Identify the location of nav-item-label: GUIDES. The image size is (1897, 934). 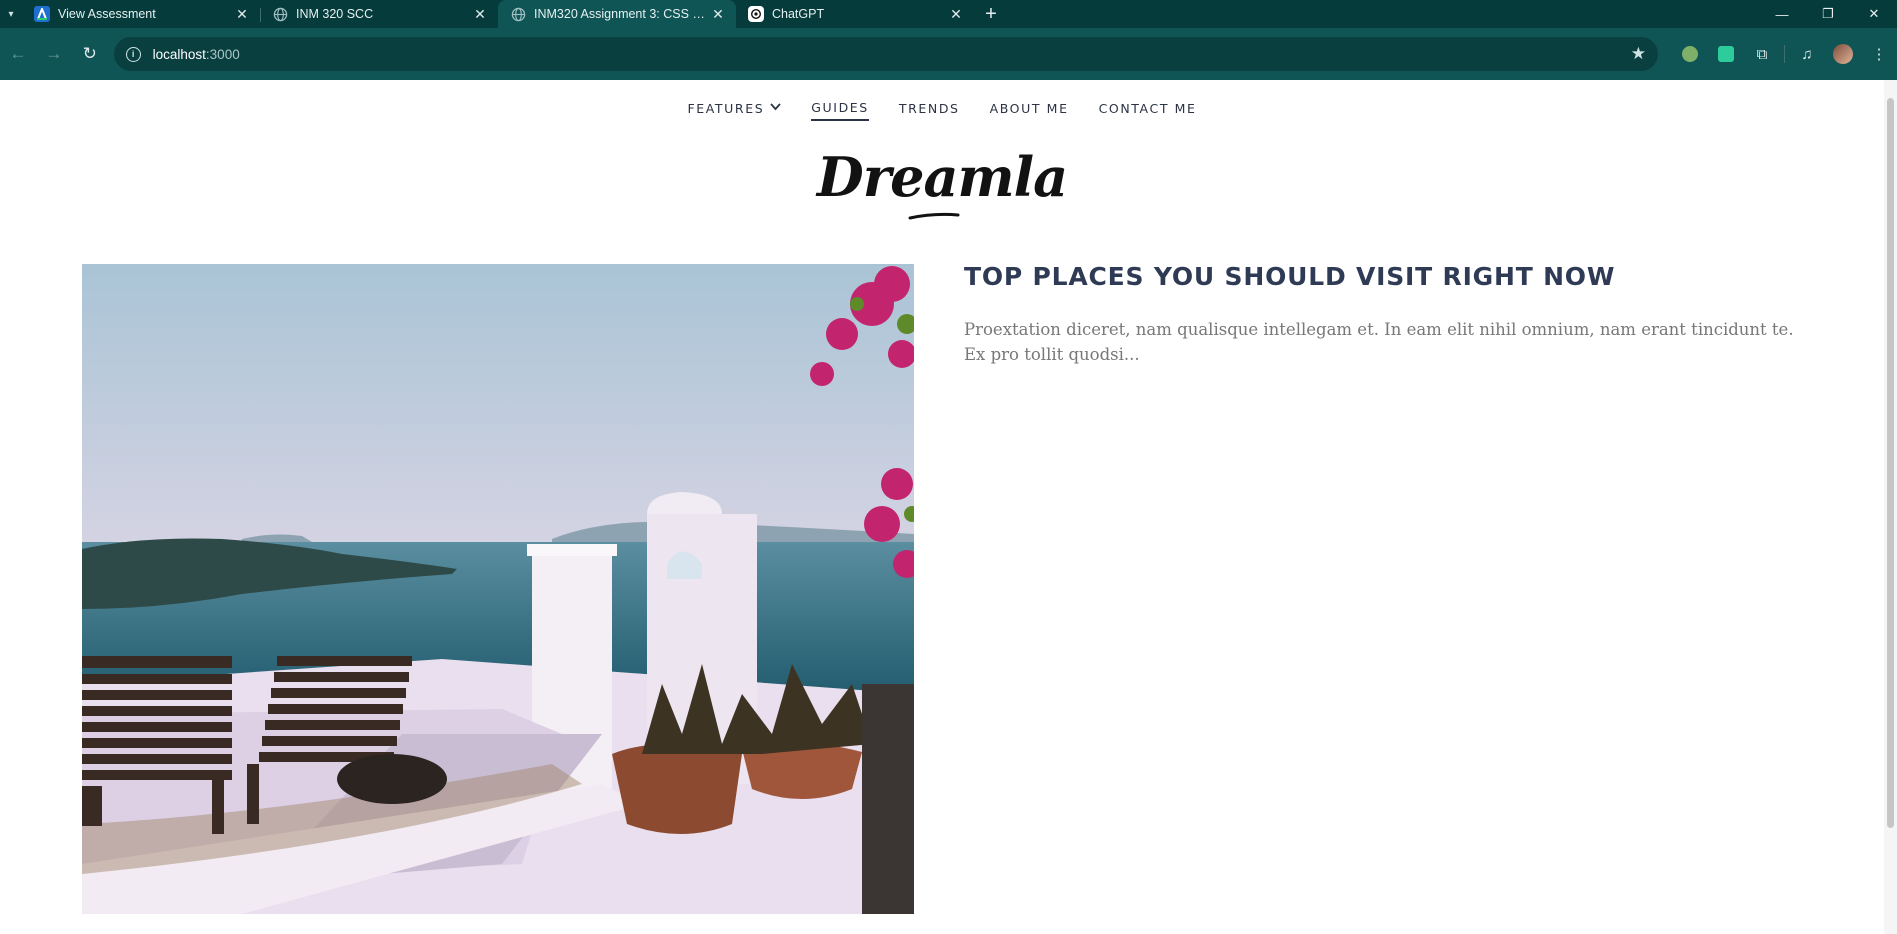
(840, 107).